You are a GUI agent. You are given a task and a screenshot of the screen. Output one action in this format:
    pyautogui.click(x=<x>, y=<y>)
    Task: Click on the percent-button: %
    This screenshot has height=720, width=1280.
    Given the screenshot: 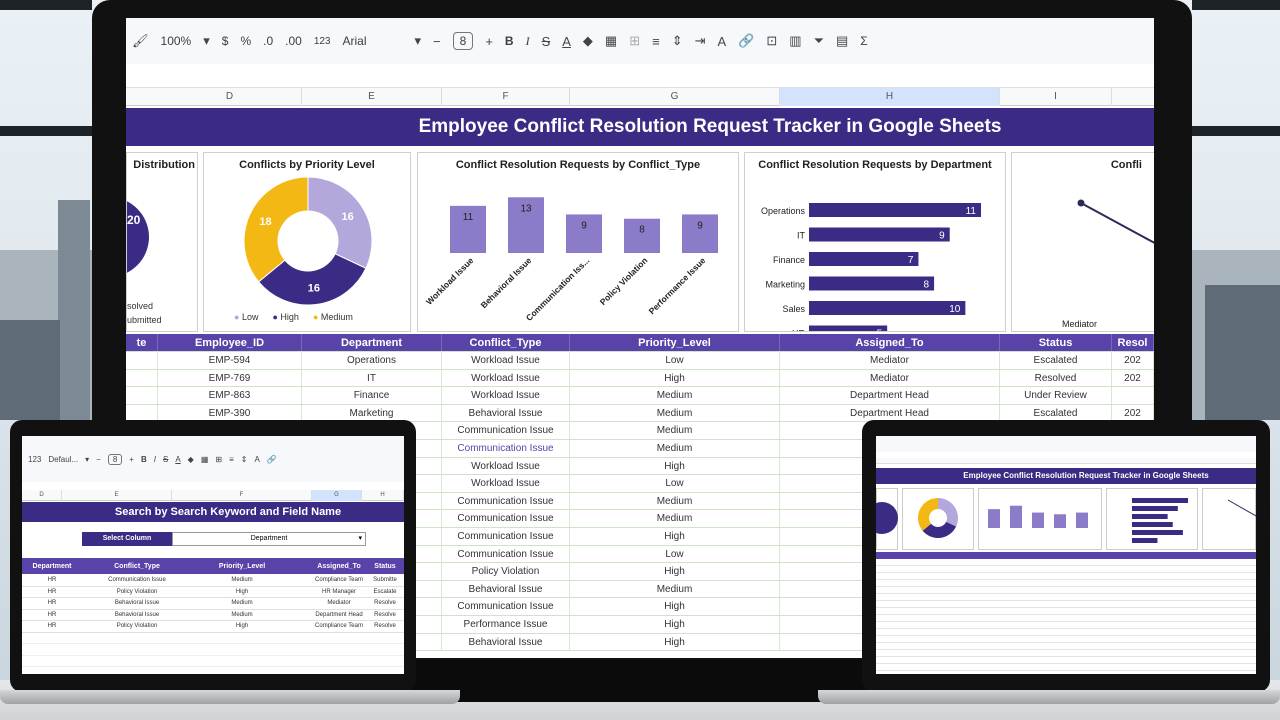 What is the action you would take?
    pyautogui.click(x=245, y=41)
    